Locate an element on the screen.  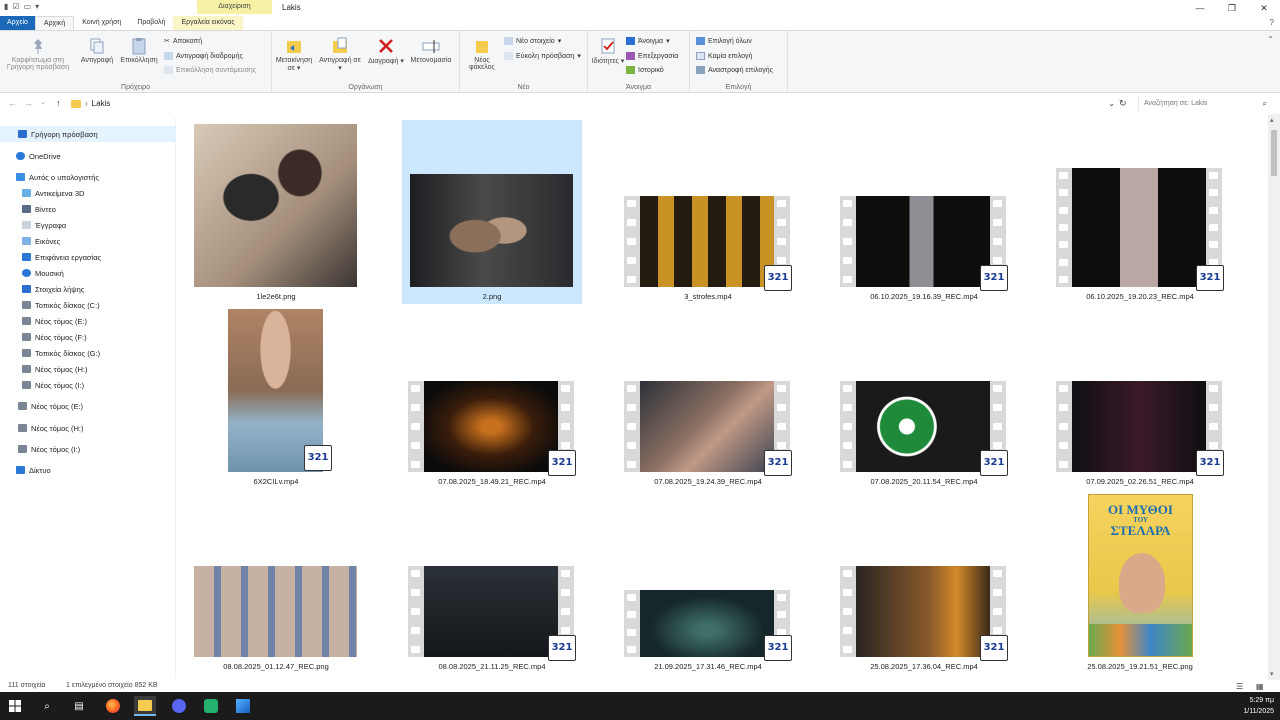
recent-locations-icon: ⌄ is located at coordinates (43, 102).